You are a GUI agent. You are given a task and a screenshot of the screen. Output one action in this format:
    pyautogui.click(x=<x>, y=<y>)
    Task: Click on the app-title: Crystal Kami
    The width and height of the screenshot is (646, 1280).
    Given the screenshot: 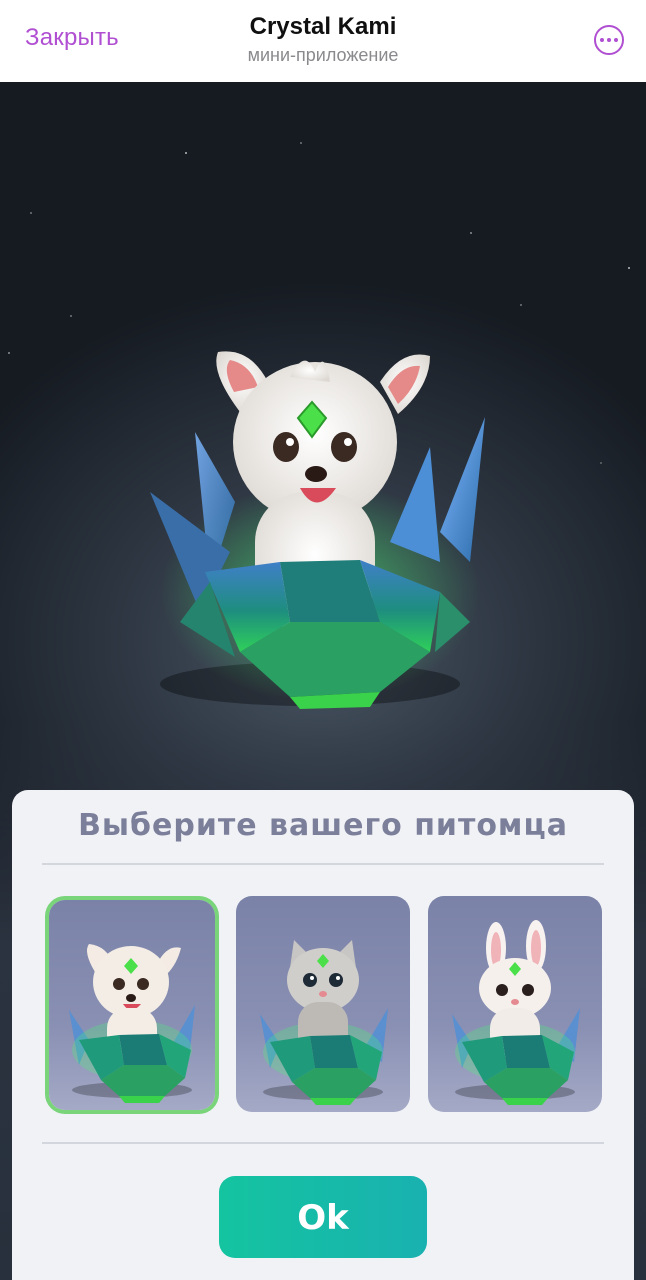 What is the action you would take?
    pyautogui.click(x=323, y=26)
    